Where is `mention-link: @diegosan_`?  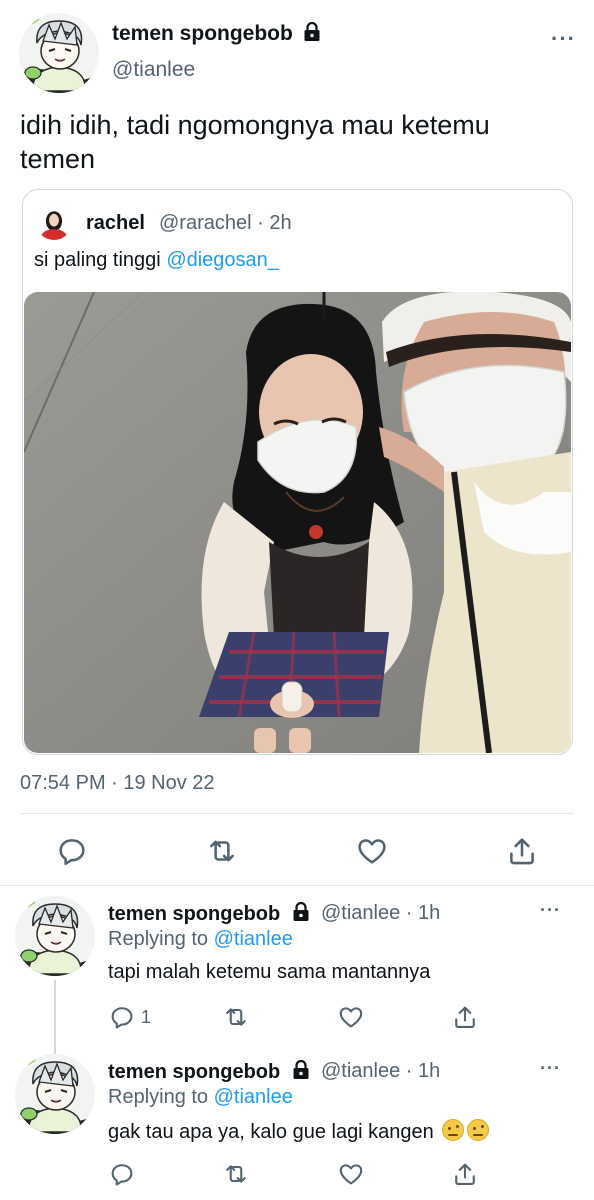
mention-link: @diegosan_ is located at coordinates (222, 260).